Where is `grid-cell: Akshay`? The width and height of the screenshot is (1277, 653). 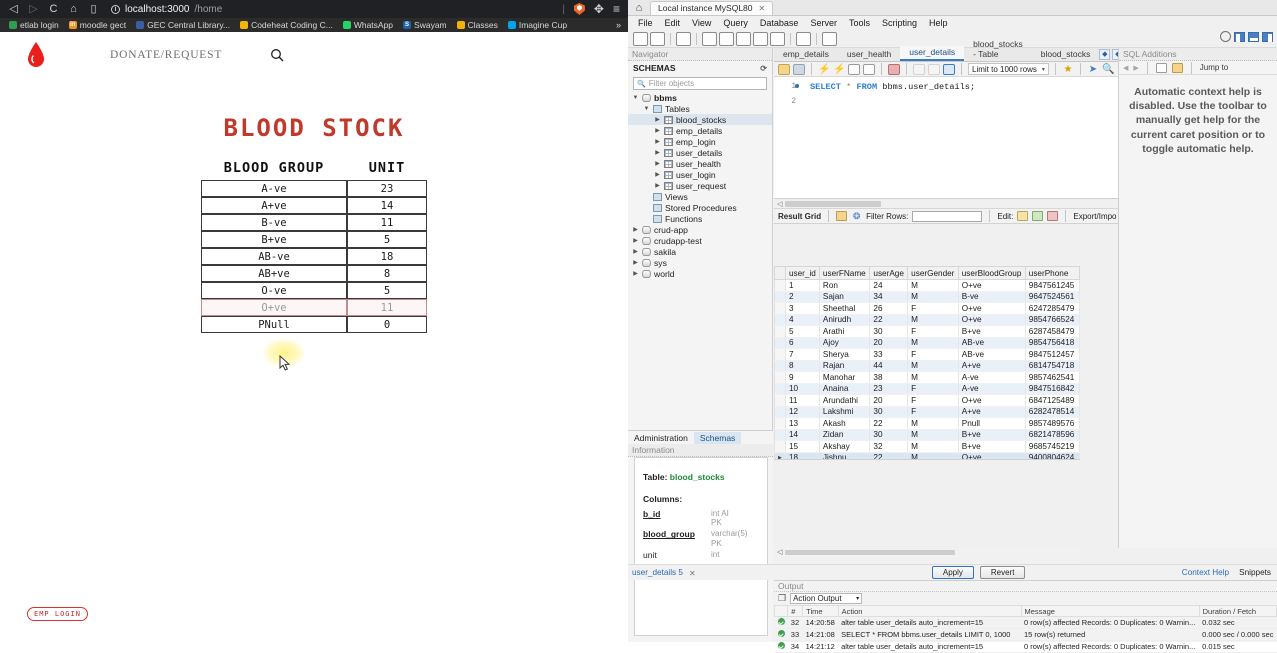 grid-cell: Akshay is located at coordinates (845, 446).